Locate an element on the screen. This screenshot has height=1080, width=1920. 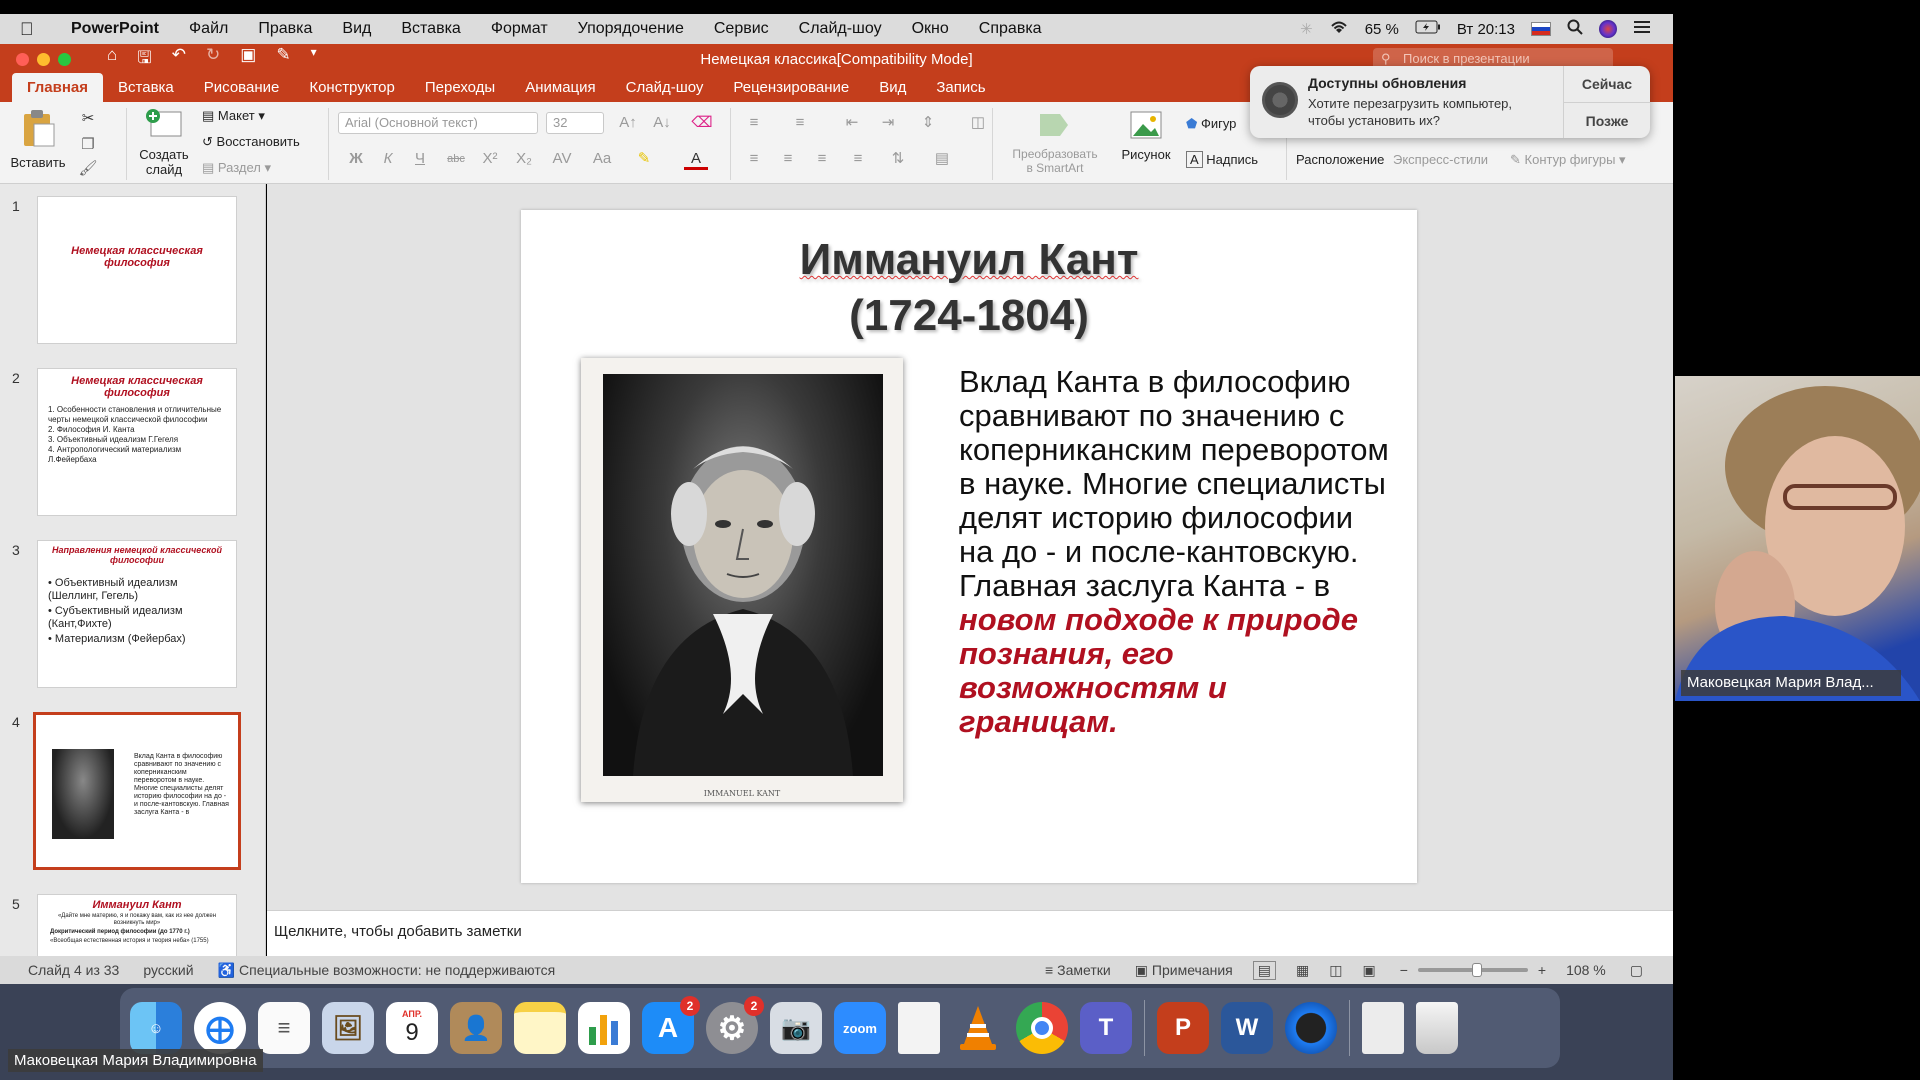
subscript-icon: X₂ is located at coordinates (524, 159).